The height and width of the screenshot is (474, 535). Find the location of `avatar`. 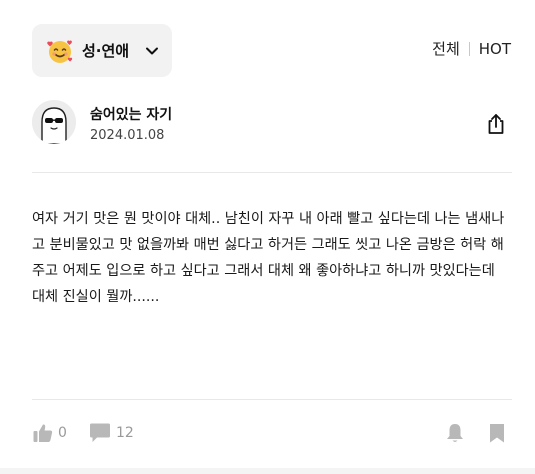

avatar is located at coordinates (54, 122).